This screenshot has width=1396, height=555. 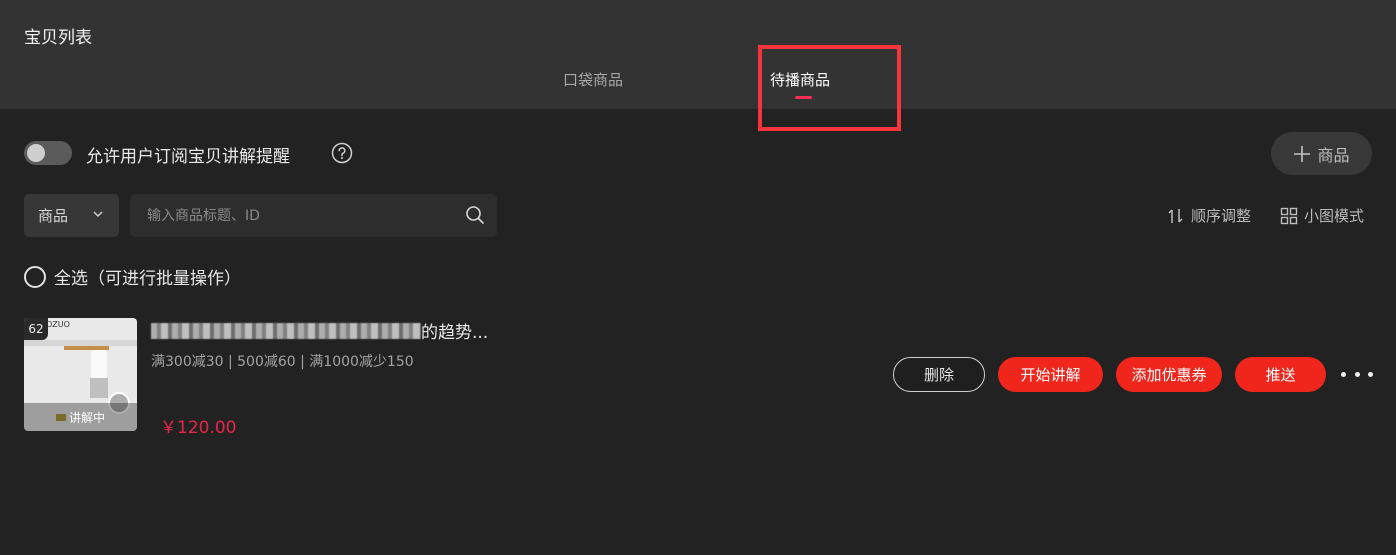 I want to click on highlight-annotation-box, so click(x=829, y=88).